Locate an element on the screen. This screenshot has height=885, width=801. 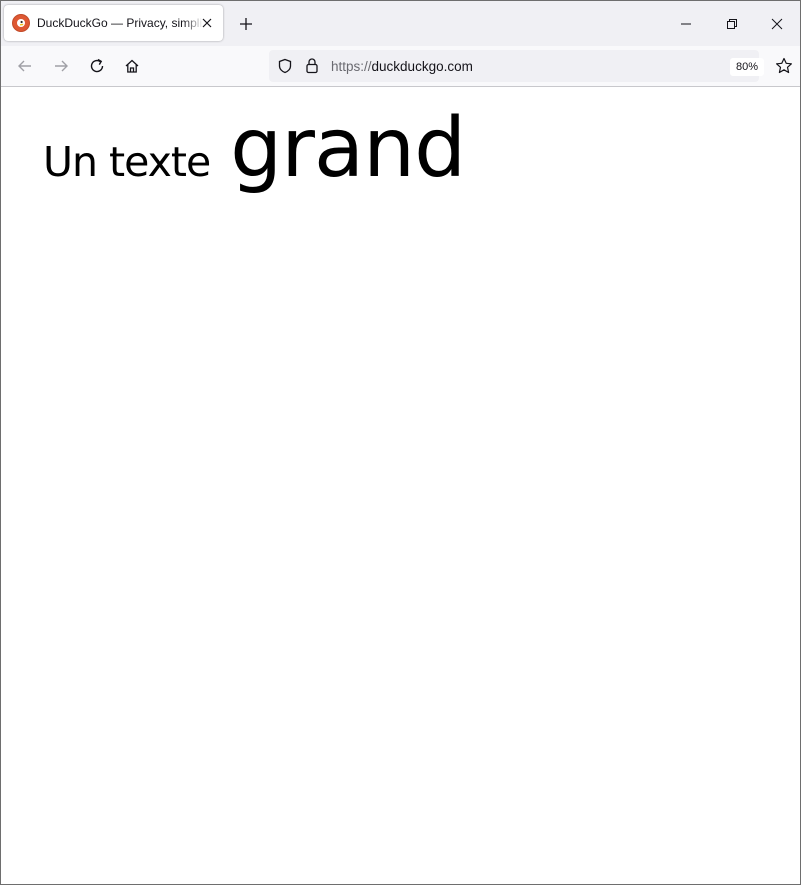
home-icon is located at coordinates (132, 66).